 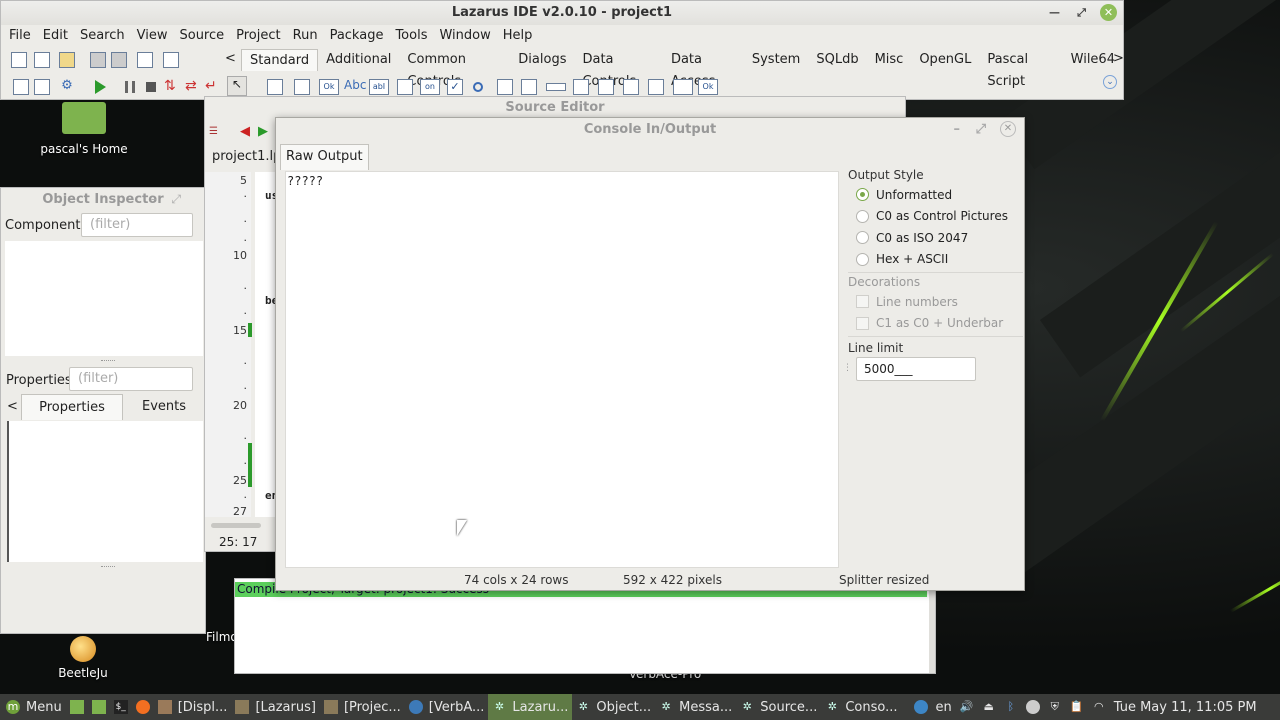 I want to click on tray-update-shield: ⛨, so click(x=1055, y=707).